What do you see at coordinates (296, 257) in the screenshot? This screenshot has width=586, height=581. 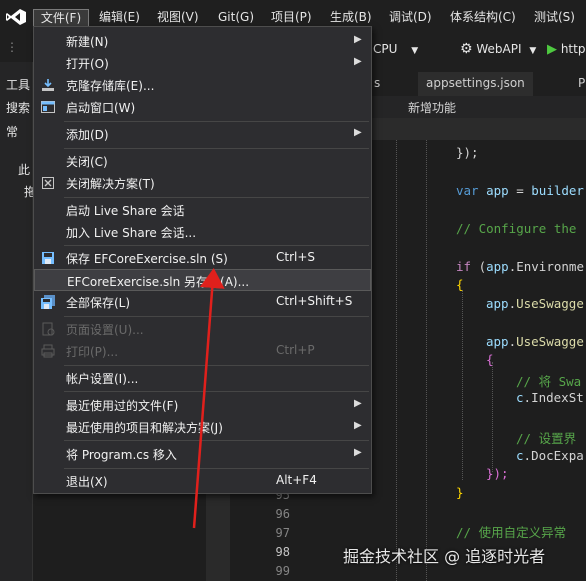 I see `shortcut-label: Ctrl+S` at bounding box center [296, 257].